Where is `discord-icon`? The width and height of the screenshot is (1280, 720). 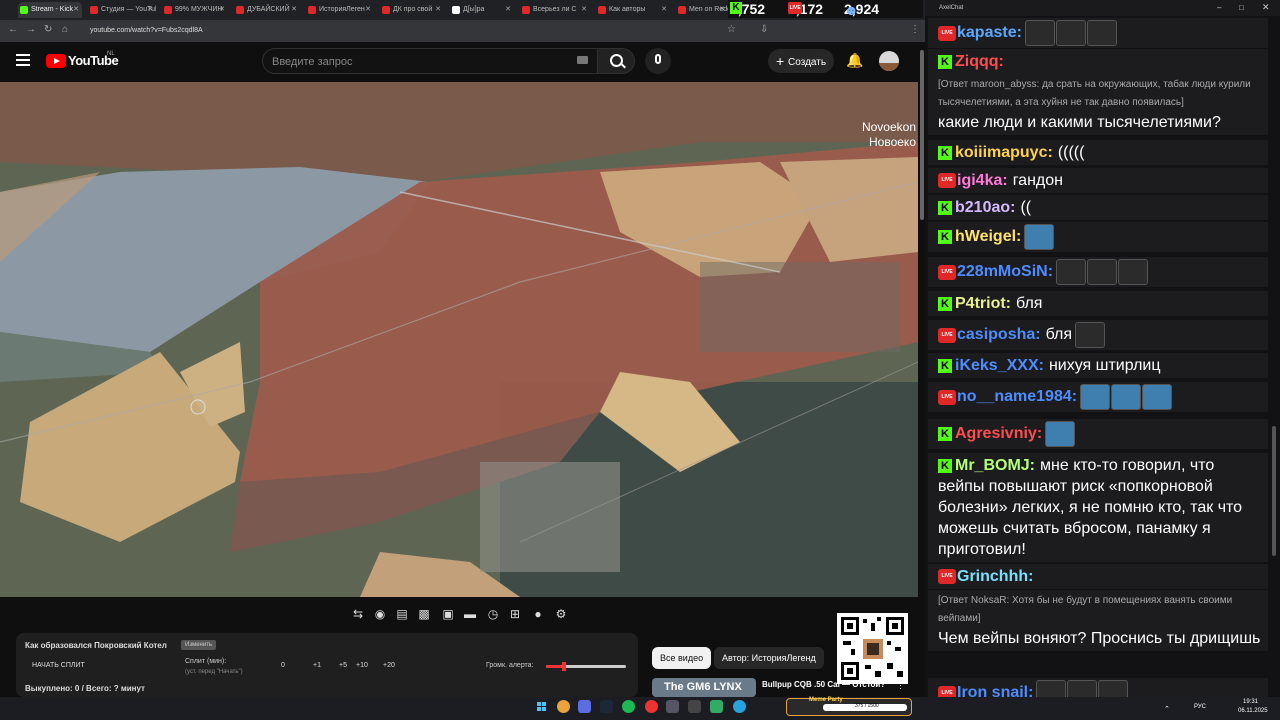
discord-icon is located at coordinates (584, 706).